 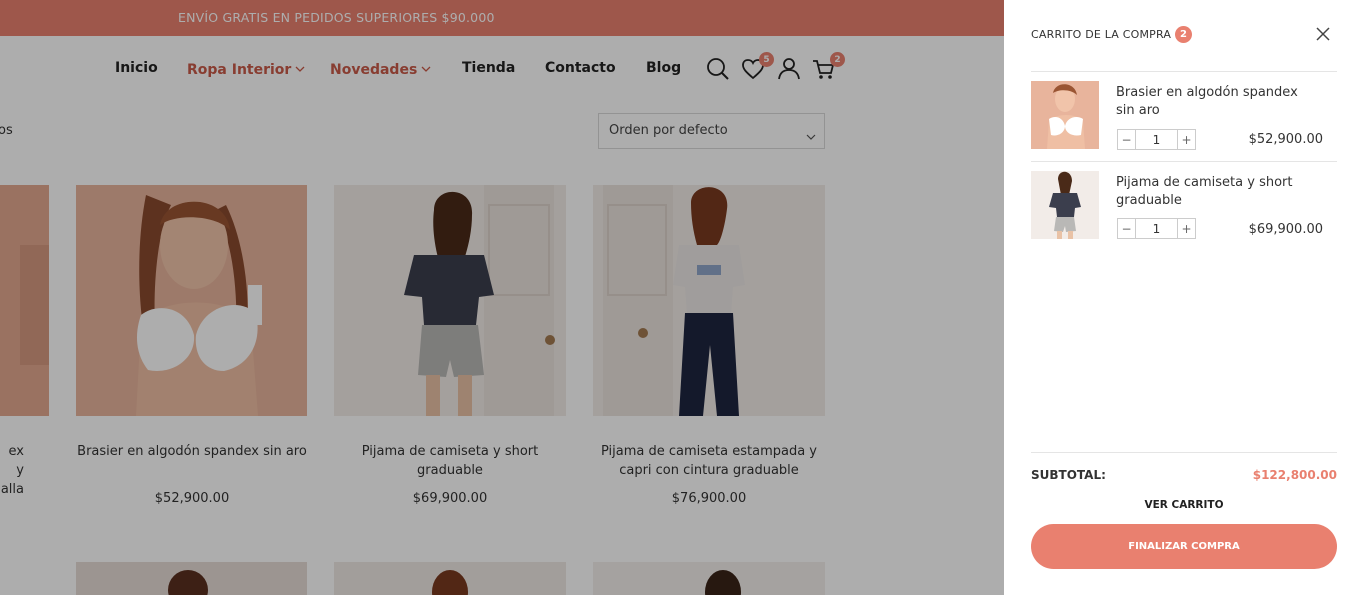 I want to click on cart-item-name: Pijama de camiseta y short graduable, so click(x=1216, y=192).